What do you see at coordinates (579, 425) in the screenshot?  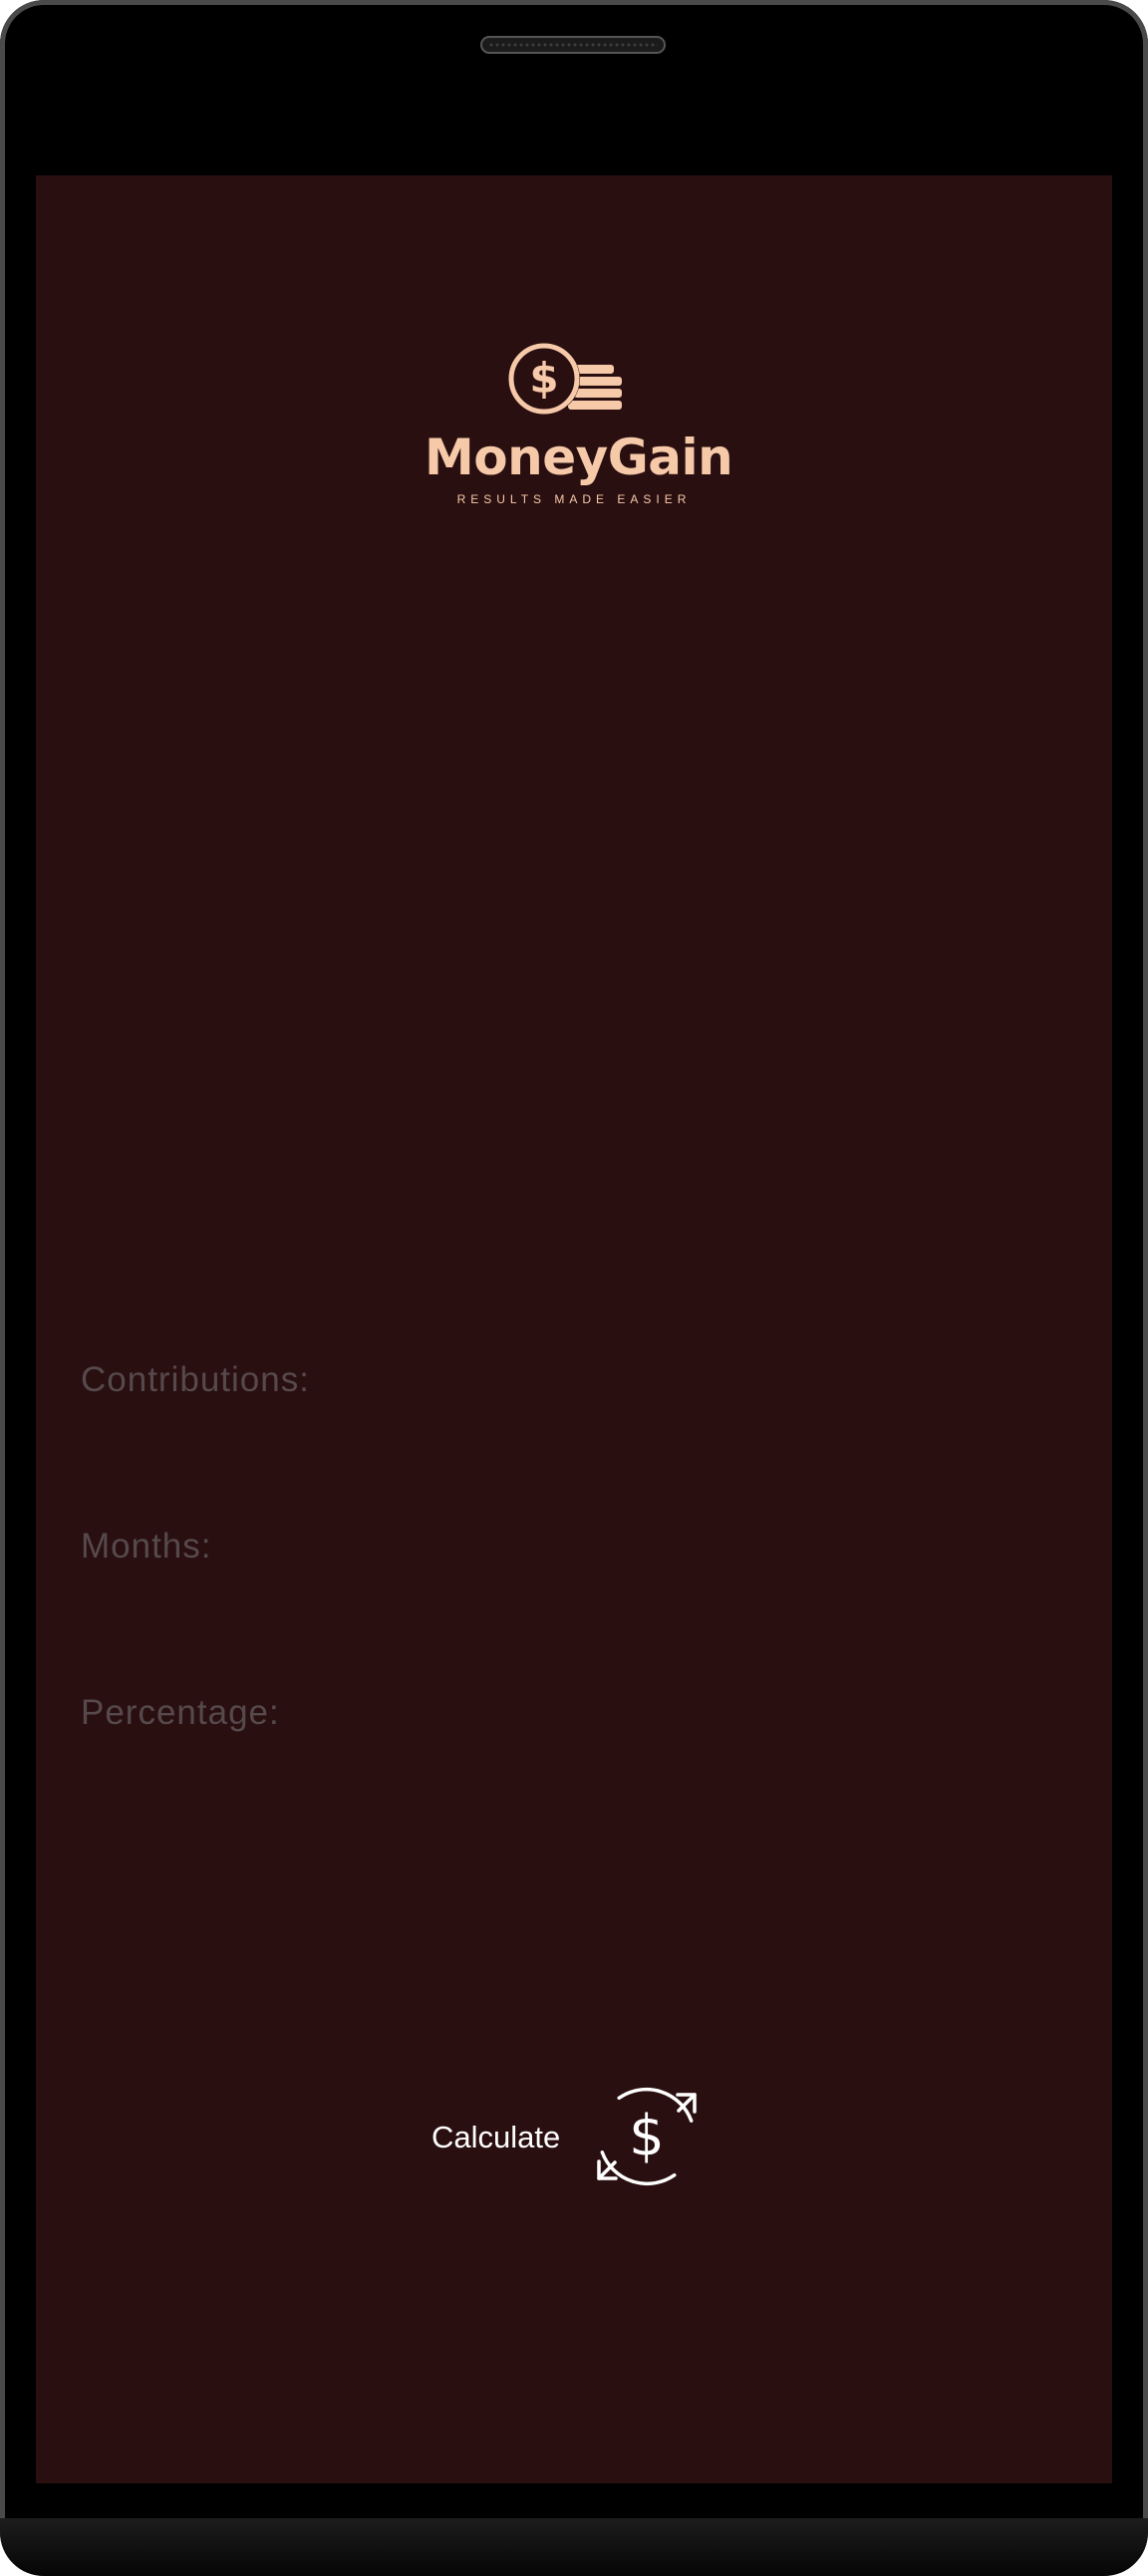 I see `brand-logo: $ MoneyGain RESULTS MADE EASIER` at bounding box center [579, 425].